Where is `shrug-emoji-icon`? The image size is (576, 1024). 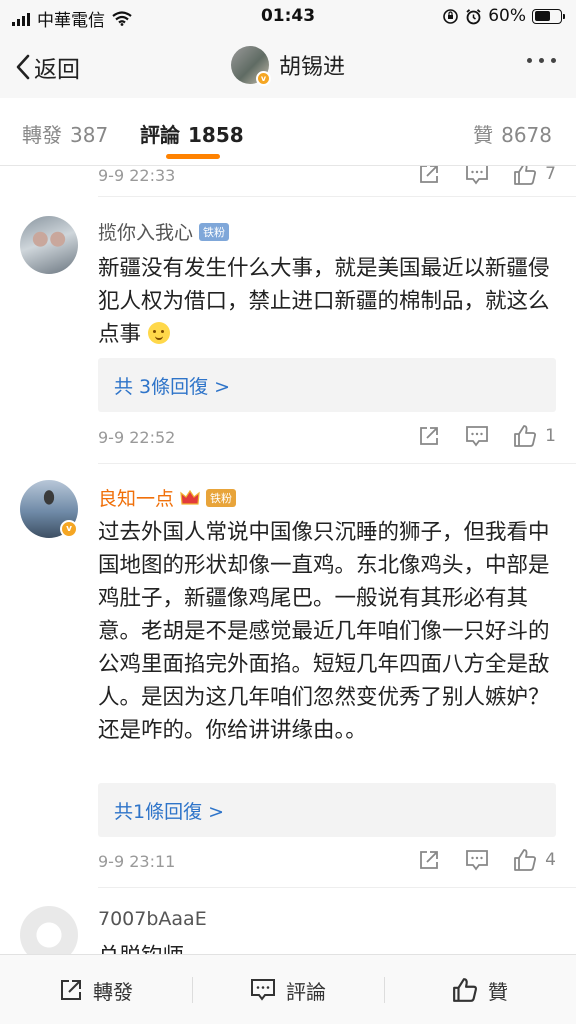 shrug-emoji-icon is located at coordinates (158, 333).